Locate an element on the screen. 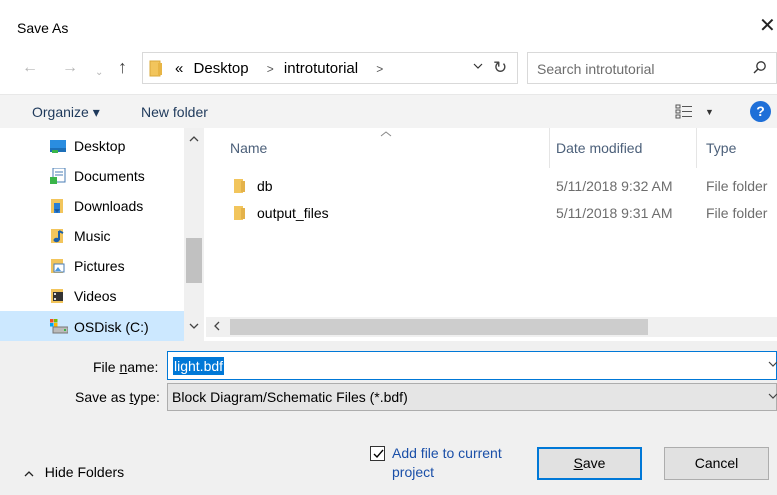 This screenshot has width=777, height=495. sidebar-item-desktop: Desktop is located at coordinates (92, 145).